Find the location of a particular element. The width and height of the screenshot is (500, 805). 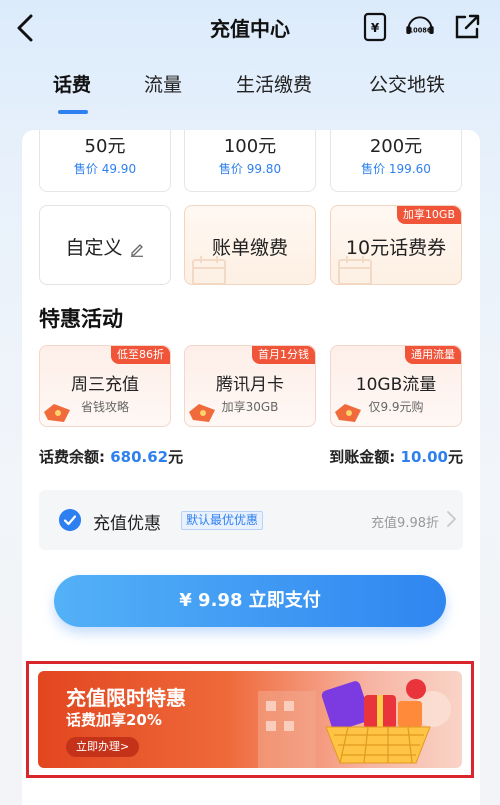

tab-transit: 公交地铁 is located at coordinates (407, 83).